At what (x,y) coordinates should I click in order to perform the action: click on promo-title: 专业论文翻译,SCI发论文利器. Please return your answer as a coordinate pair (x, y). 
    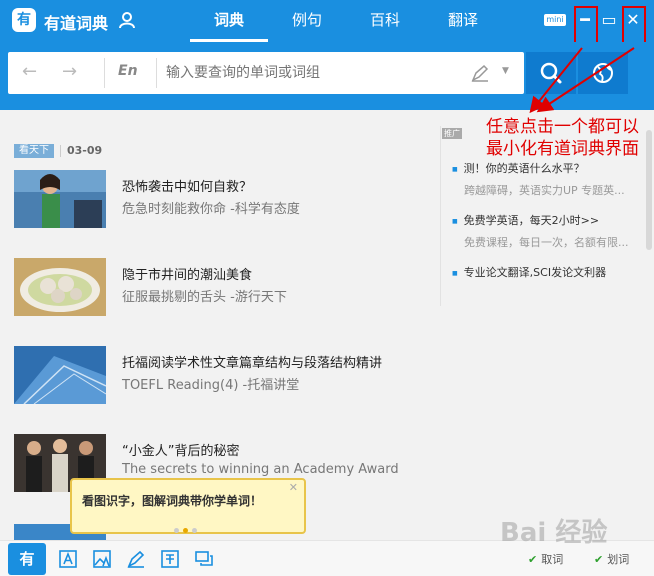
    Looking at the image, I should click on (548, 272).